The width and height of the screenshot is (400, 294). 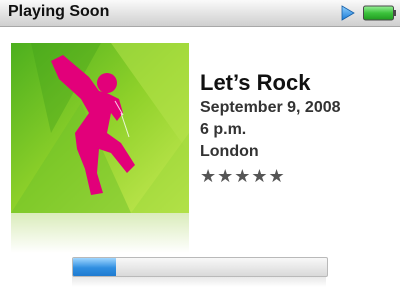 What do you see at coordinates (199, 282) in the screenshot?
I see `progress-reflection` at bounding box center [199, 282].